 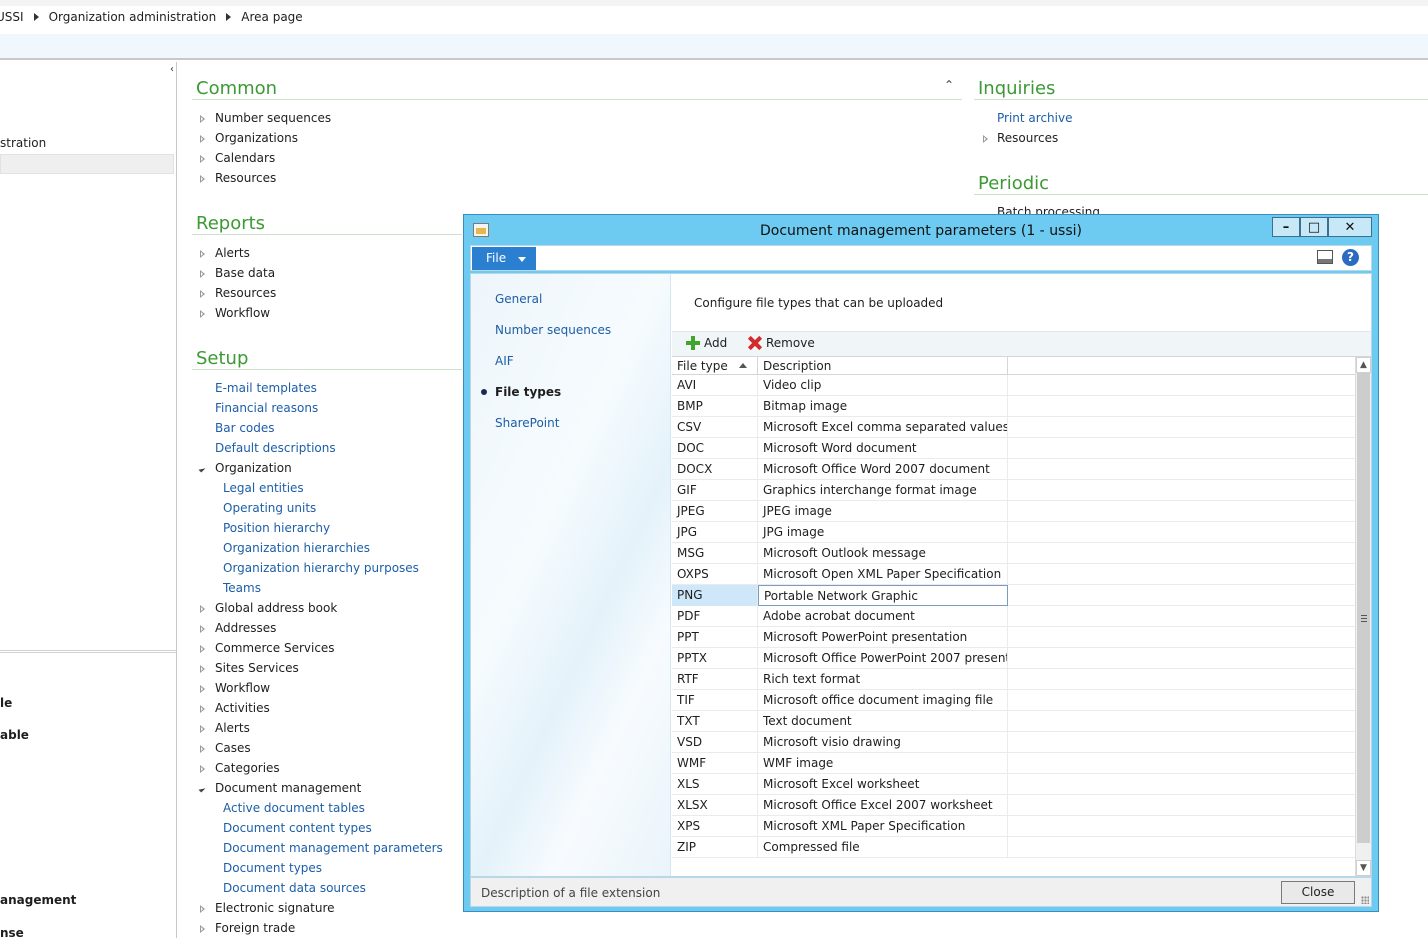 I want to click on cell-file-type: PPT, so click(x=715, y=637).